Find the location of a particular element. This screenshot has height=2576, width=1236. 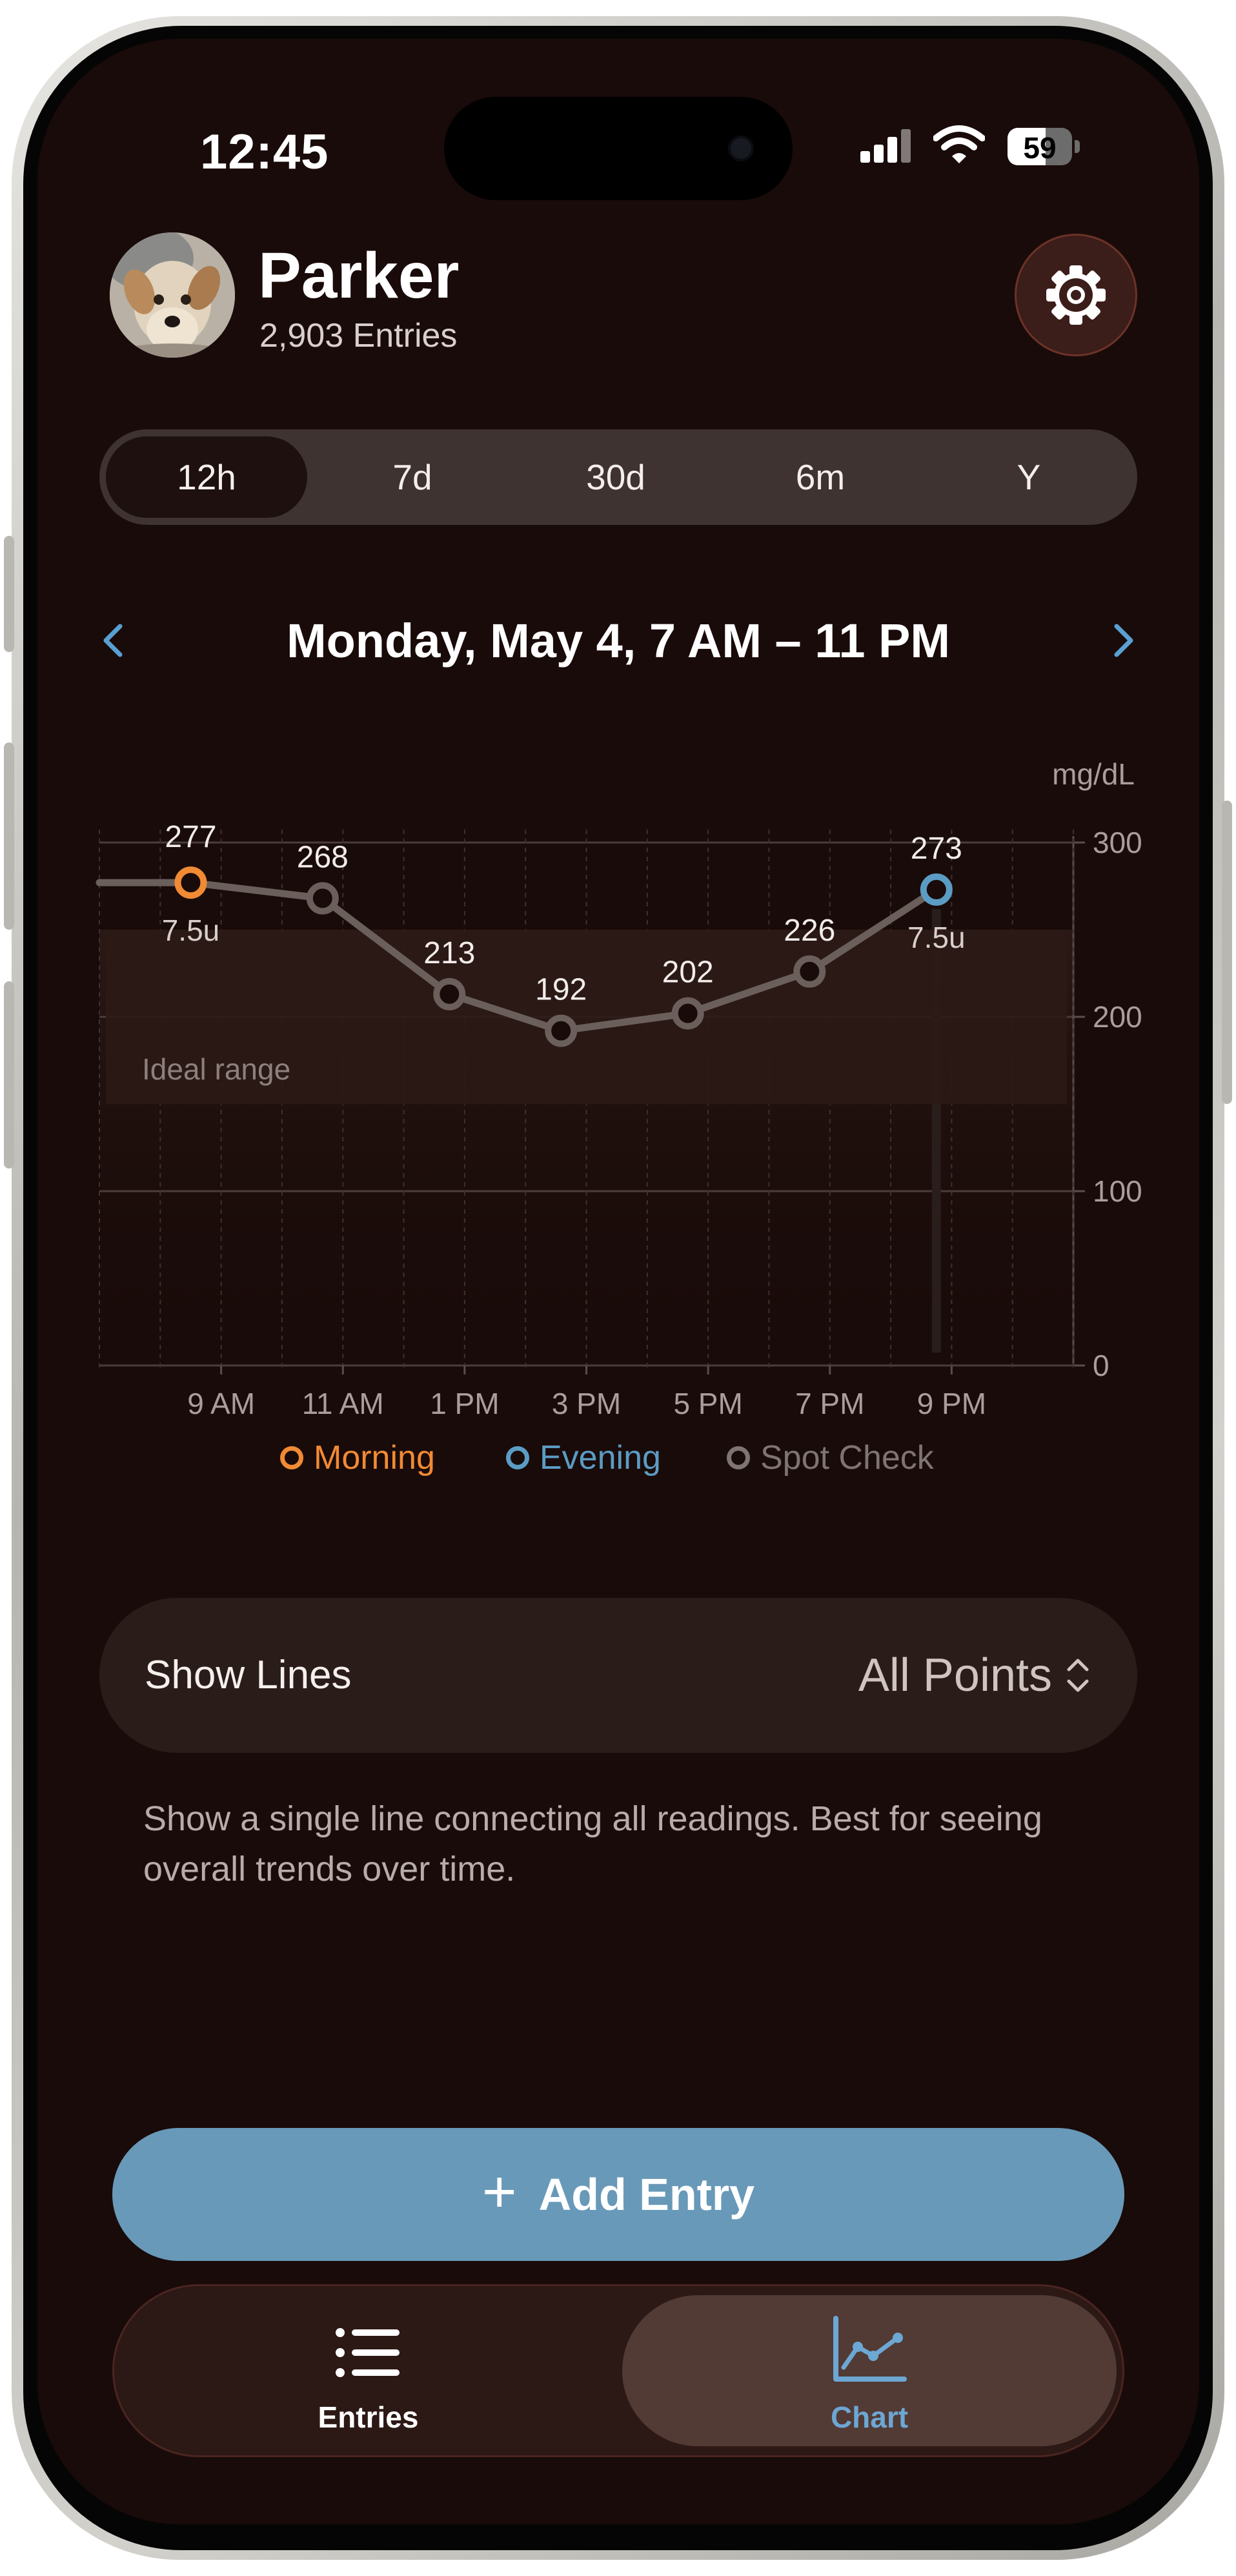

x-tick-label: 9 PM is located at coordinates (952, 1404).